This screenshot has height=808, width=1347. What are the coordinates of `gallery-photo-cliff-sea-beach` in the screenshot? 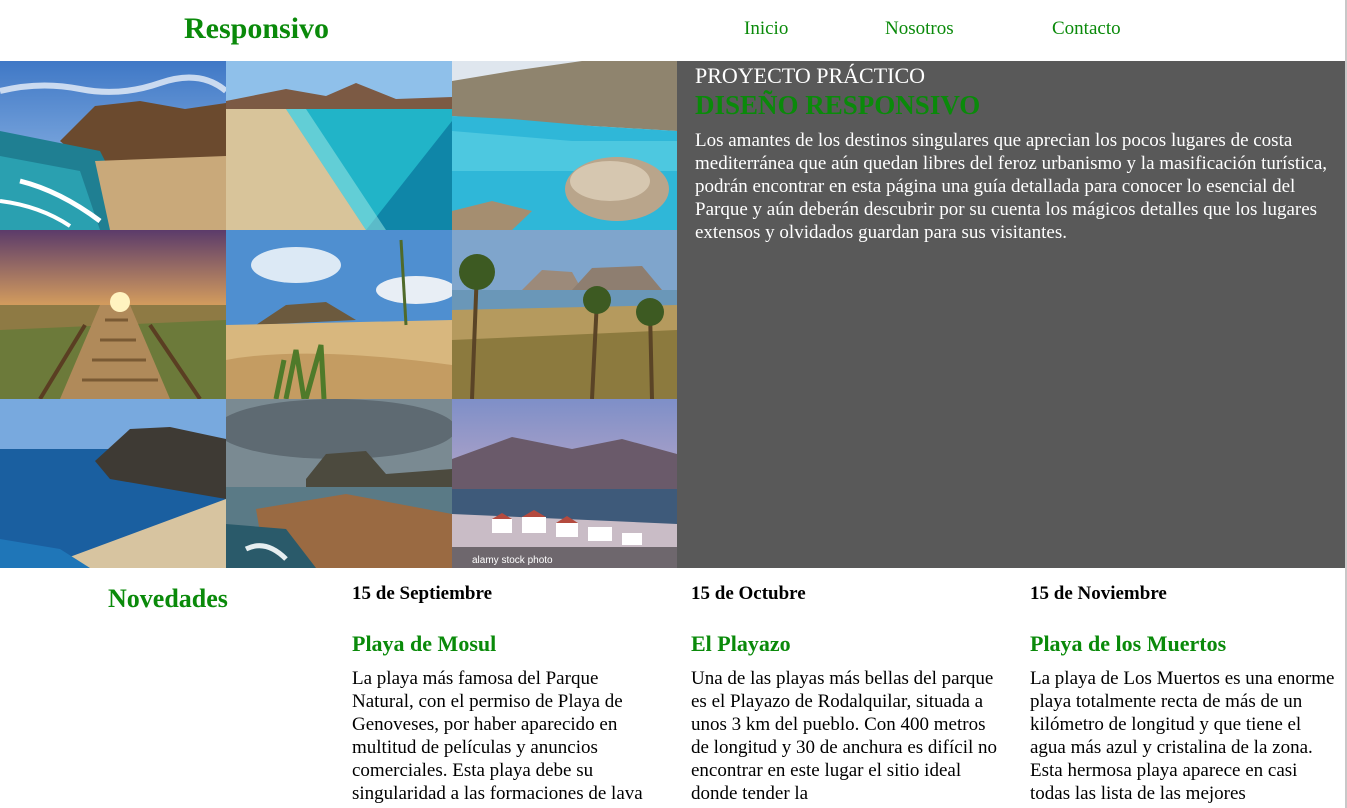 It's located at (113, 483).